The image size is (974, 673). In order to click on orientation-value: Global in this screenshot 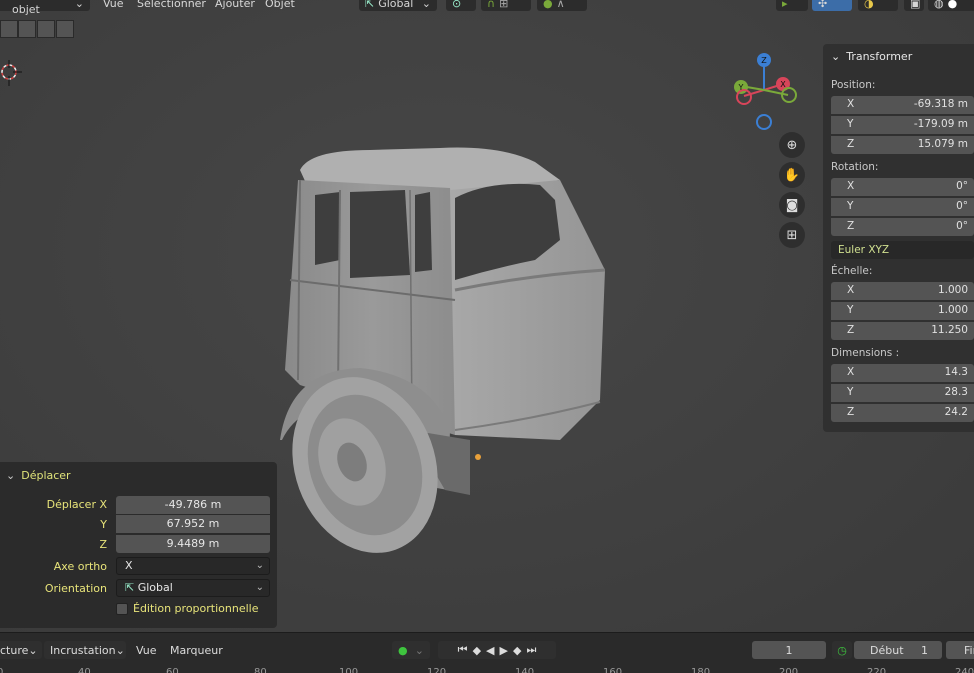, I will do `click(155, 587)`.